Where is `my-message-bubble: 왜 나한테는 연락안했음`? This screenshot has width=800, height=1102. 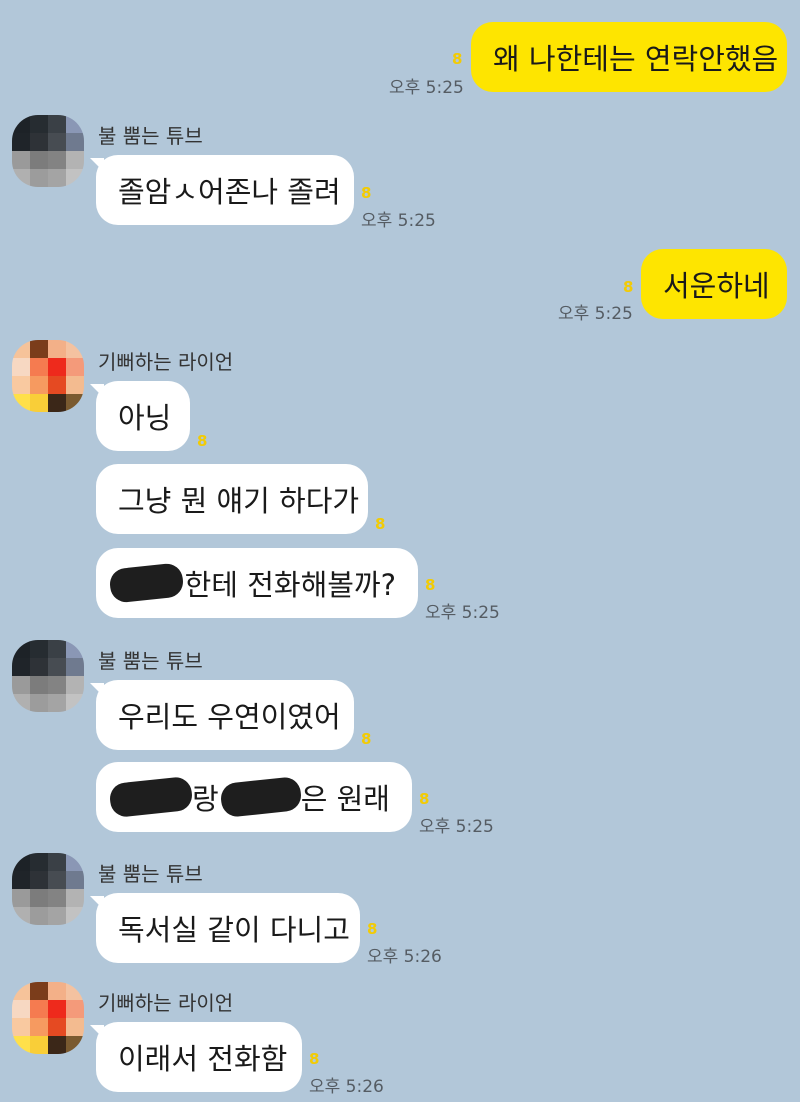
my-message-bubble: 왜 나한테는 연락안했음 is located at coordinates (629, 57).